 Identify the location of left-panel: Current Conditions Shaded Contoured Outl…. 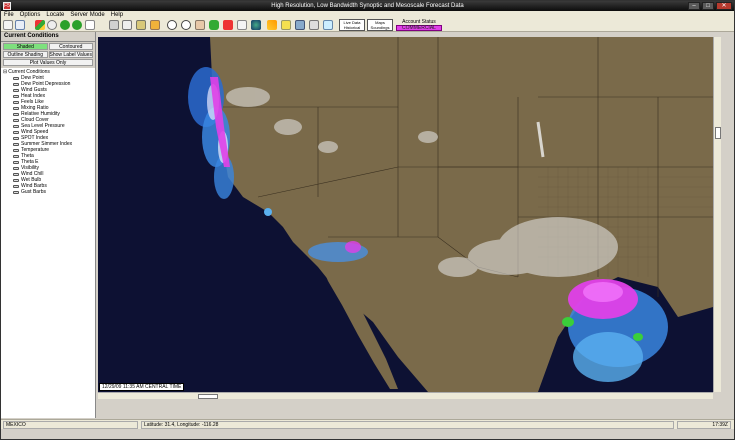
(48, 225).